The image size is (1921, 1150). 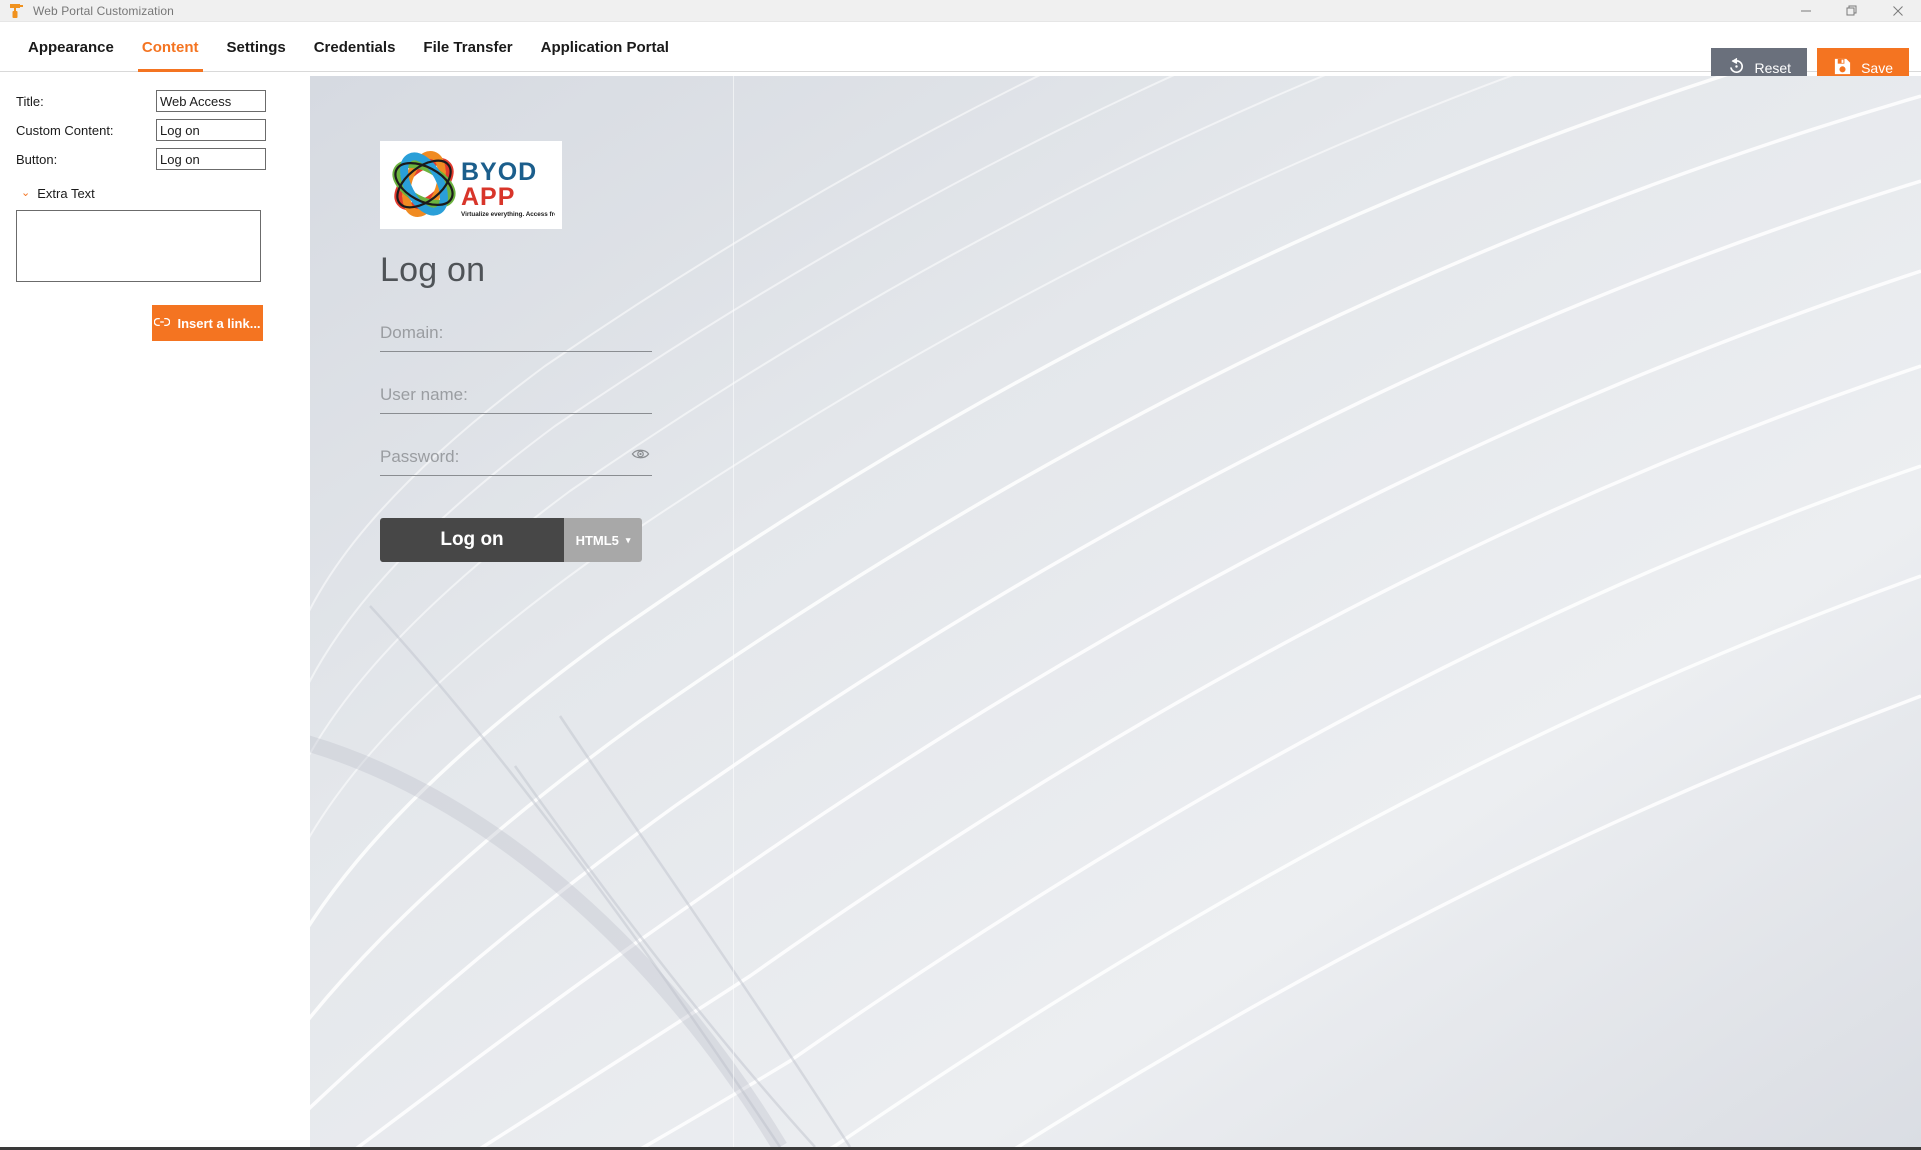 What do you see at coordinates (433, 270) in the screenshot?
I see `logon-heading: Log on` at bounding box center [433, 270].